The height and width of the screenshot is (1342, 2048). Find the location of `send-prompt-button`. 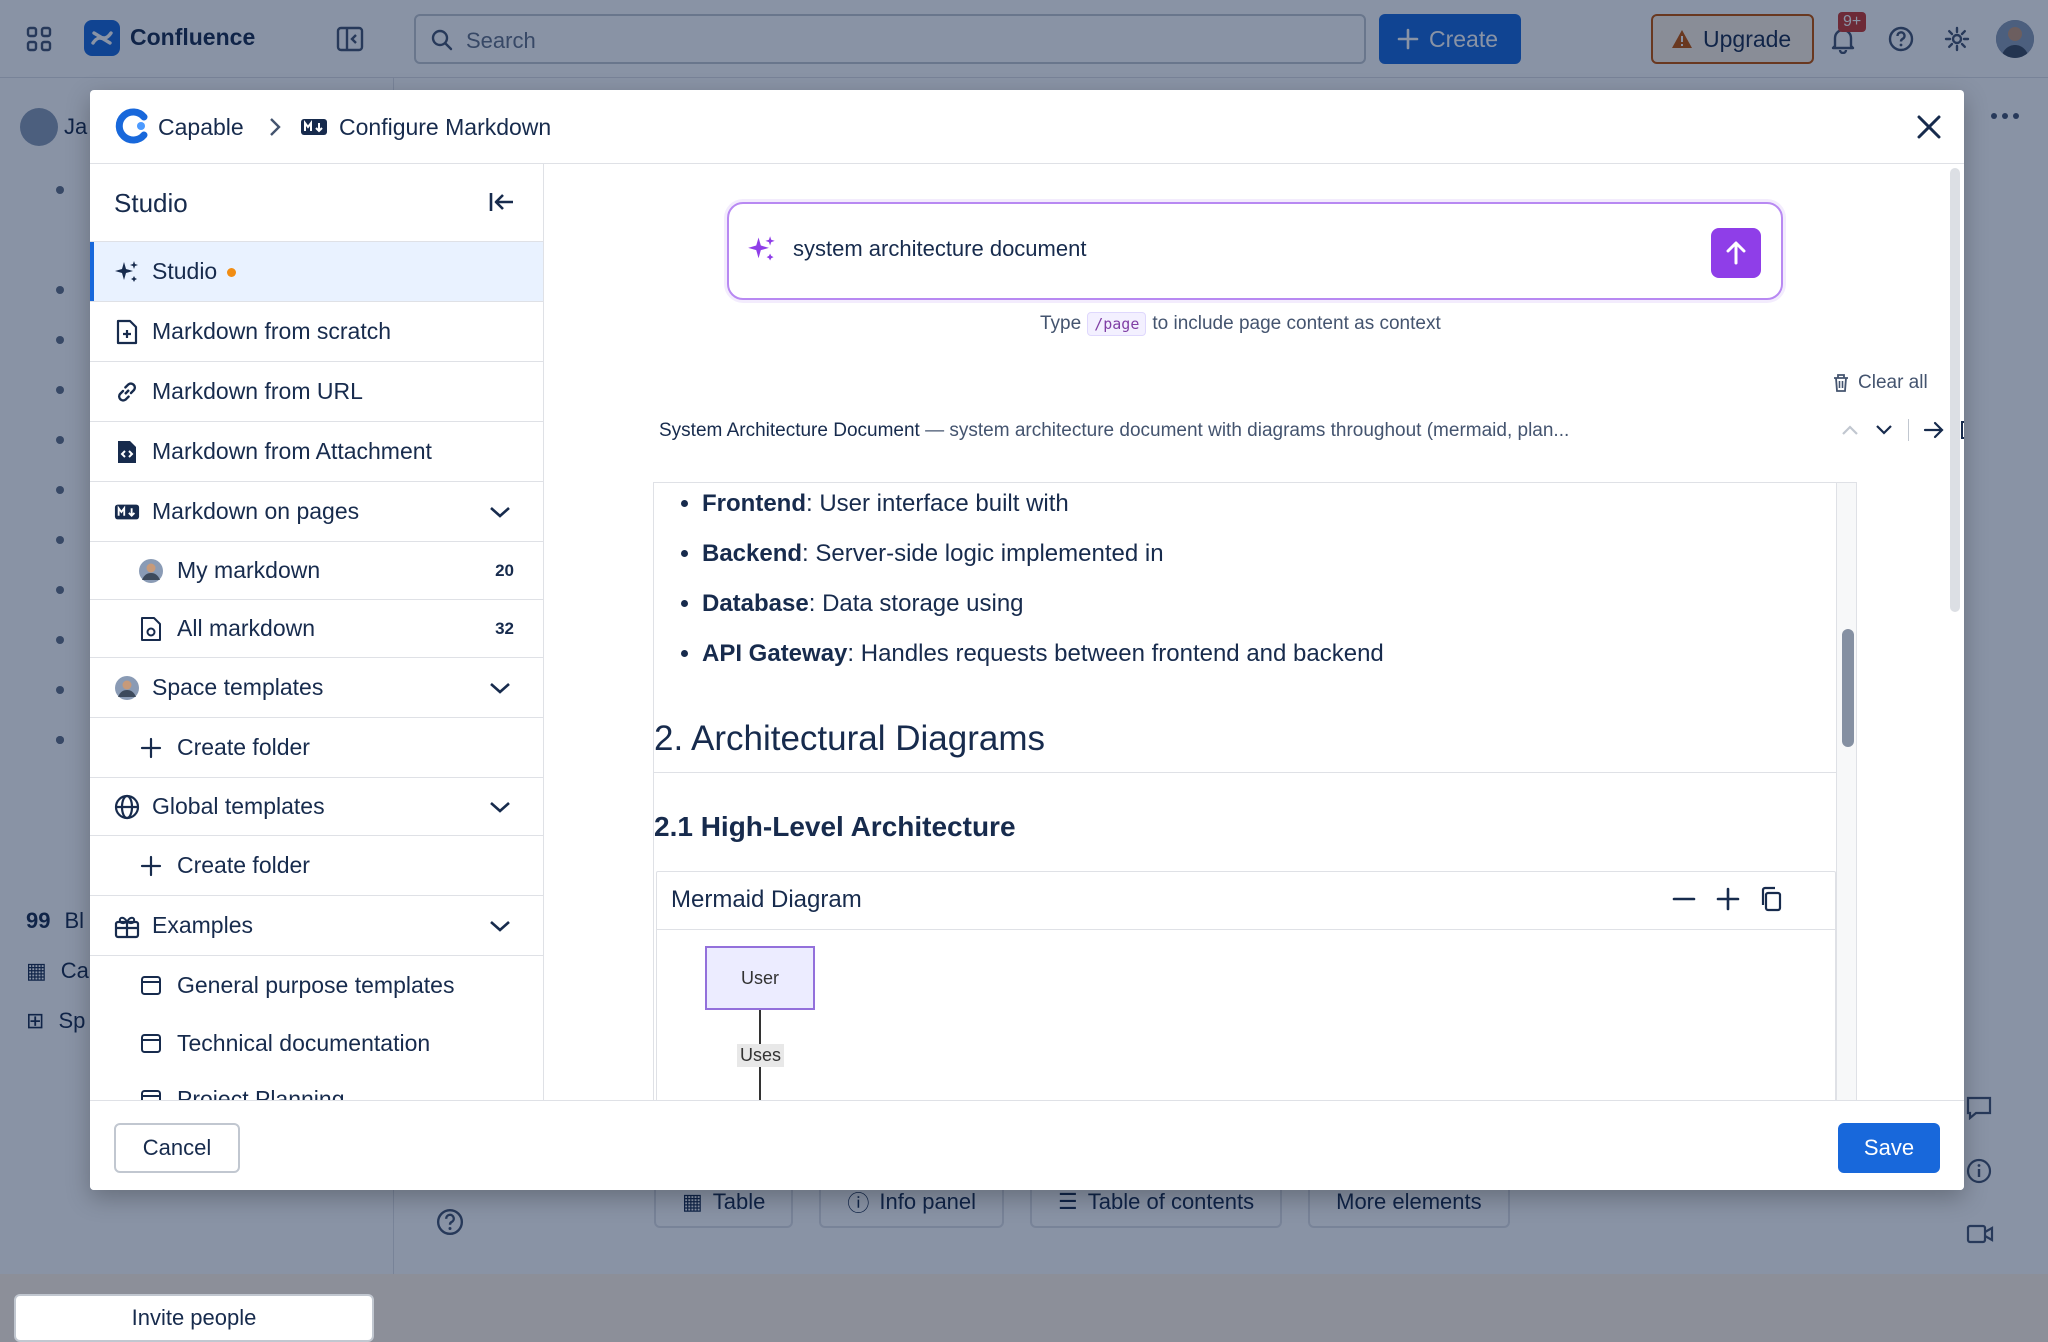

send-prompt-button is located at coordinates (1736, 253).